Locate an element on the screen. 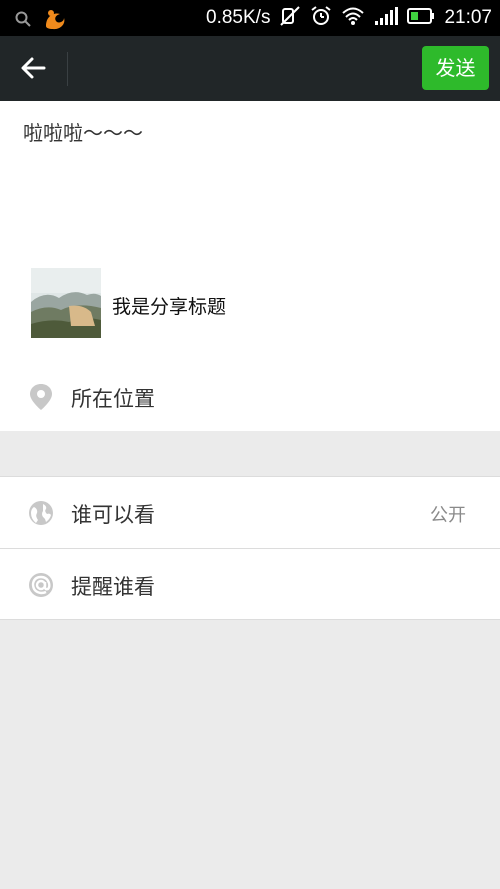 The width and height of the screenshot is (500, 889). visibility-value: 公开 is located at coordinates (448, 515).